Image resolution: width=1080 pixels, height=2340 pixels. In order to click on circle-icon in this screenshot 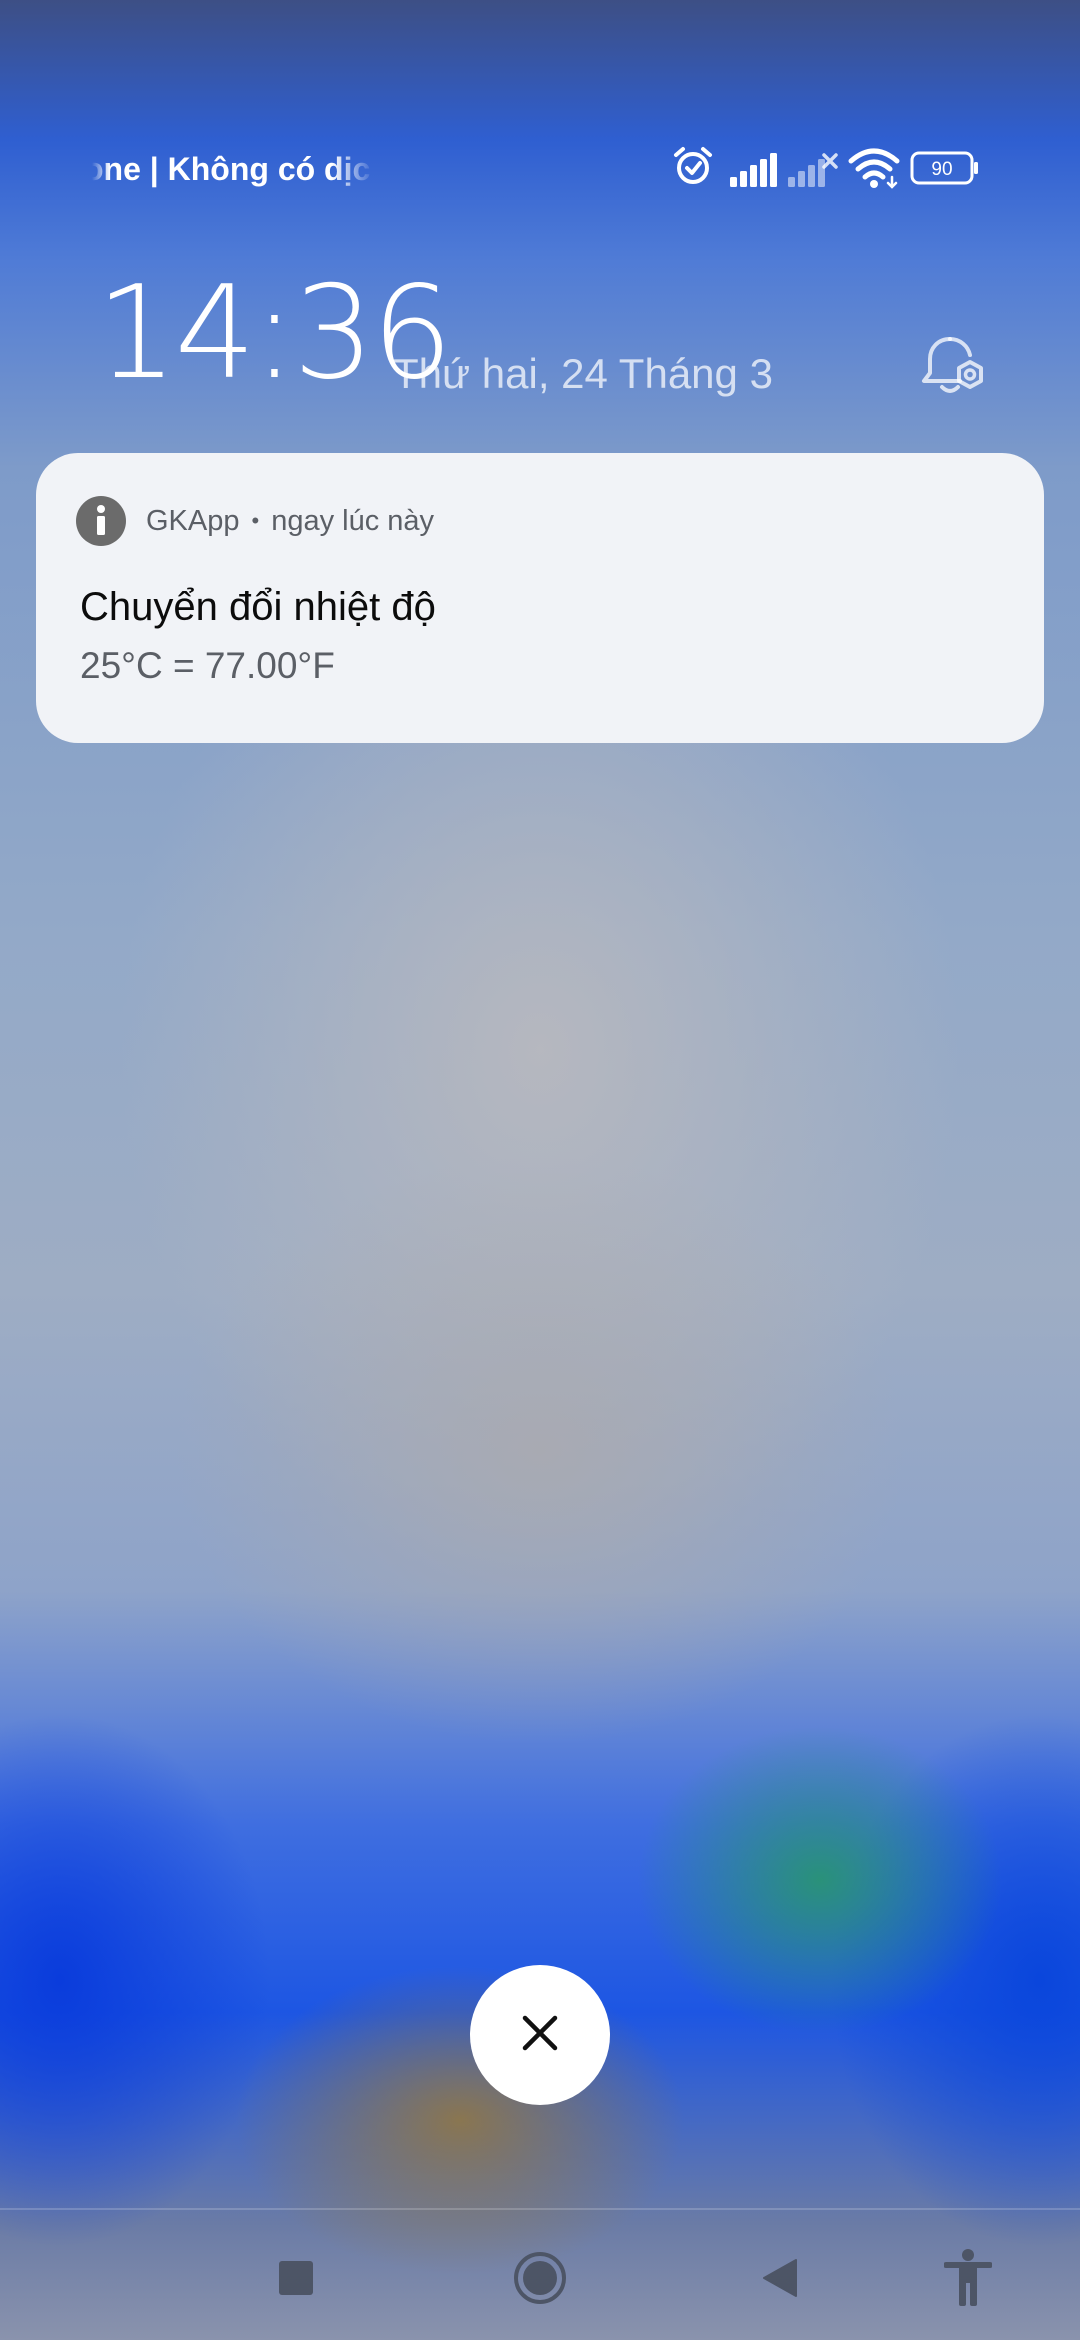, I will do `click(540, 2280)`.